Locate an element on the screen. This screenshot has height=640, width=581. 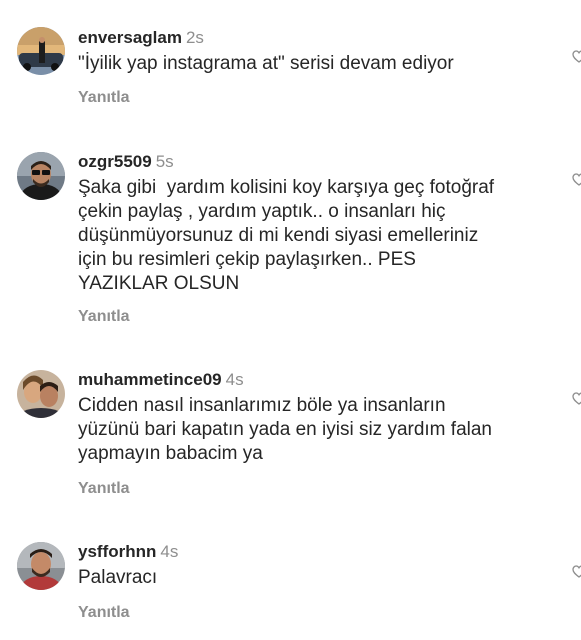
timestamp: 2s is located at coordinates (194, 37).